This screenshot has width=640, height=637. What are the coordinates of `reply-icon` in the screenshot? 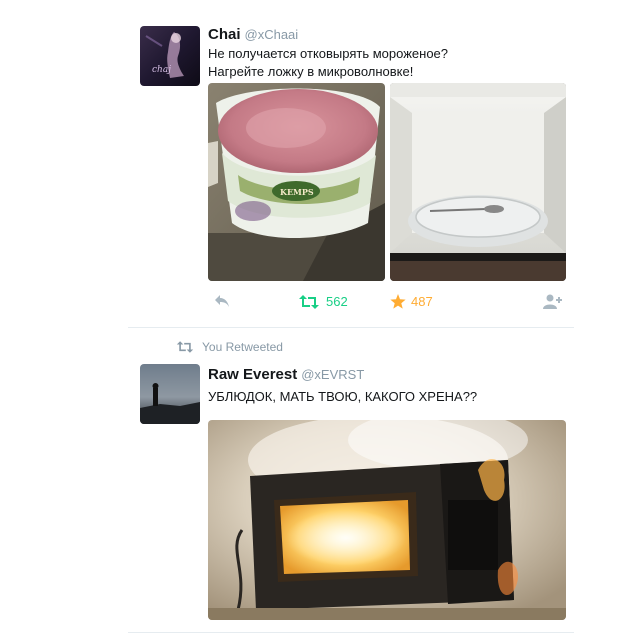 It's located at (222, 301).